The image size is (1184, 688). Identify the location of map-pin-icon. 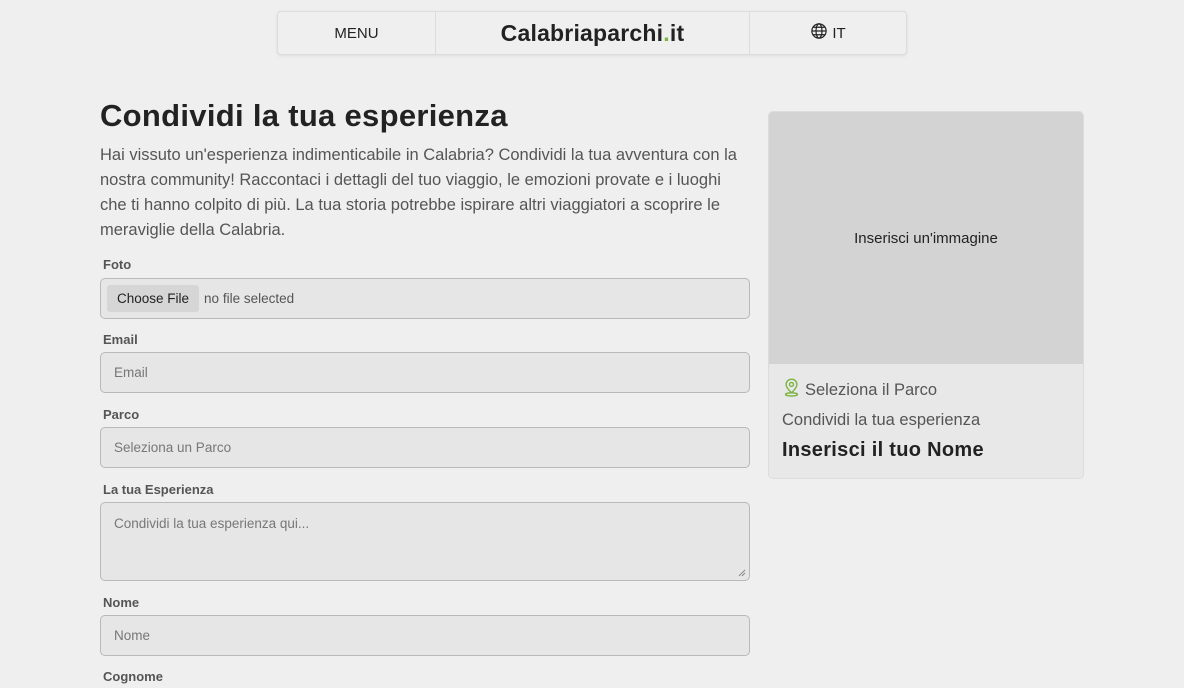
(791, 390).